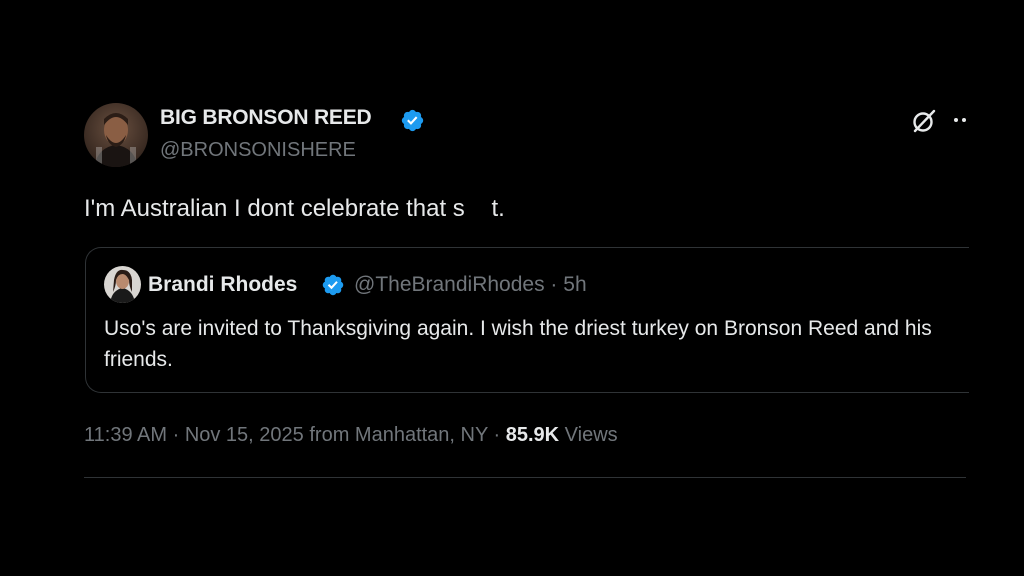 This screenshot has width=1024, height=576. I want to click on quoted-meta: @TheBrandiRhodes · 5h, so click(470, 285).